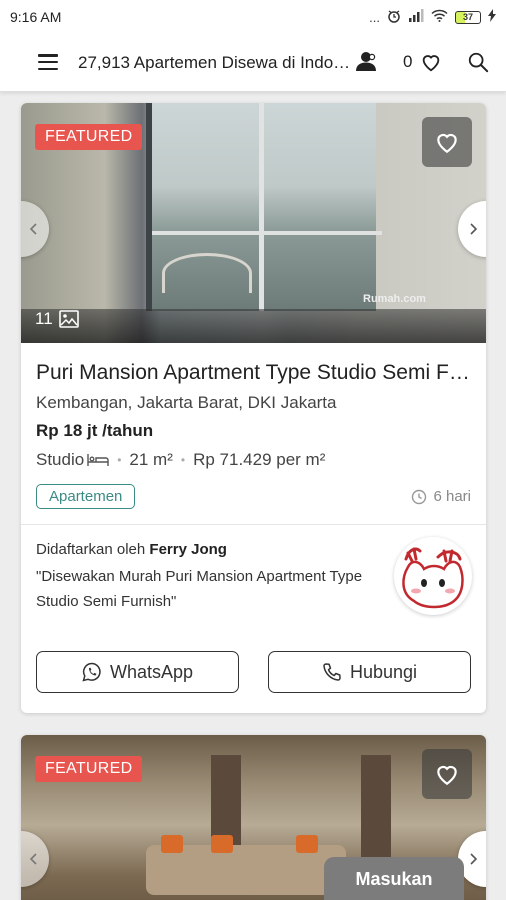 This screenshot has width=506, height=900. Describe the element at coordinates (91, 549) in the screenshot. I see `listed-by-prefix: Didaftarkan oleh` at that location.